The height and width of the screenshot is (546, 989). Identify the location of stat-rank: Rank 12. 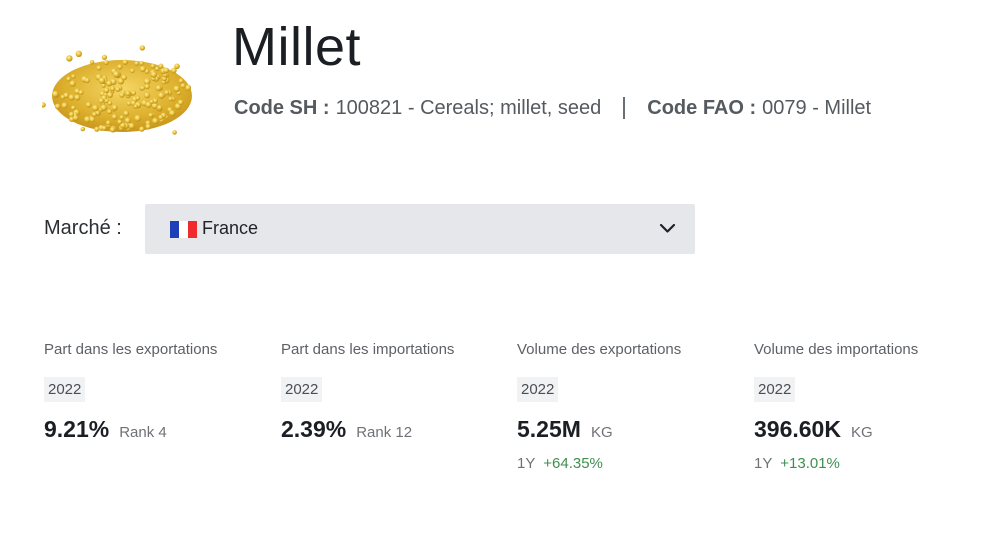
(384, 432).